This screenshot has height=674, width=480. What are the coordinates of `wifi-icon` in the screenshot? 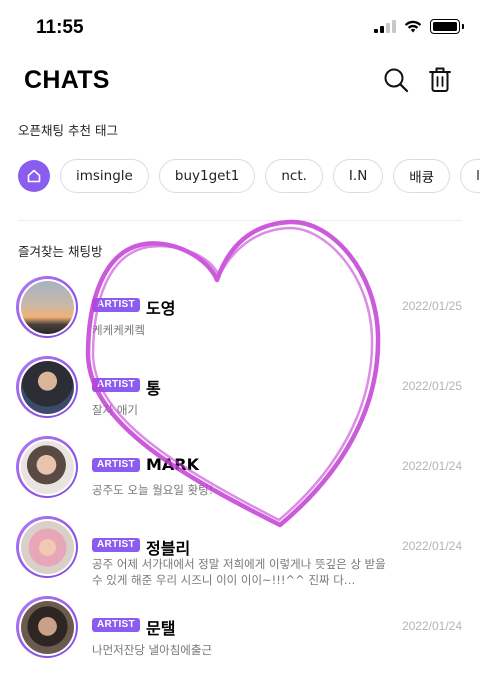 It's located at (413, 26).